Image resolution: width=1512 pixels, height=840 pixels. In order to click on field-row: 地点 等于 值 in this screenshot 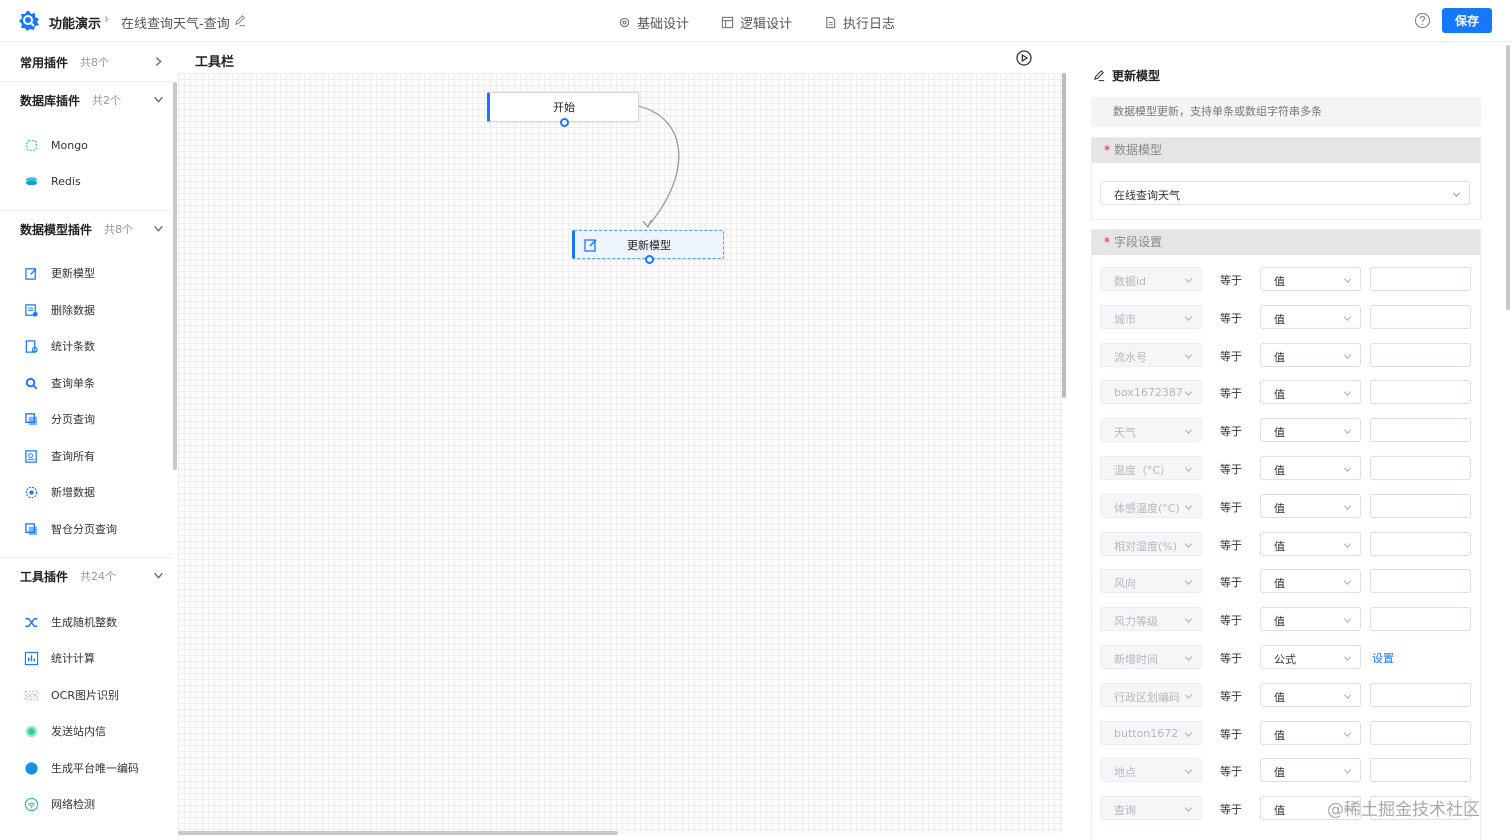, I will do `click(1286, 771)`.